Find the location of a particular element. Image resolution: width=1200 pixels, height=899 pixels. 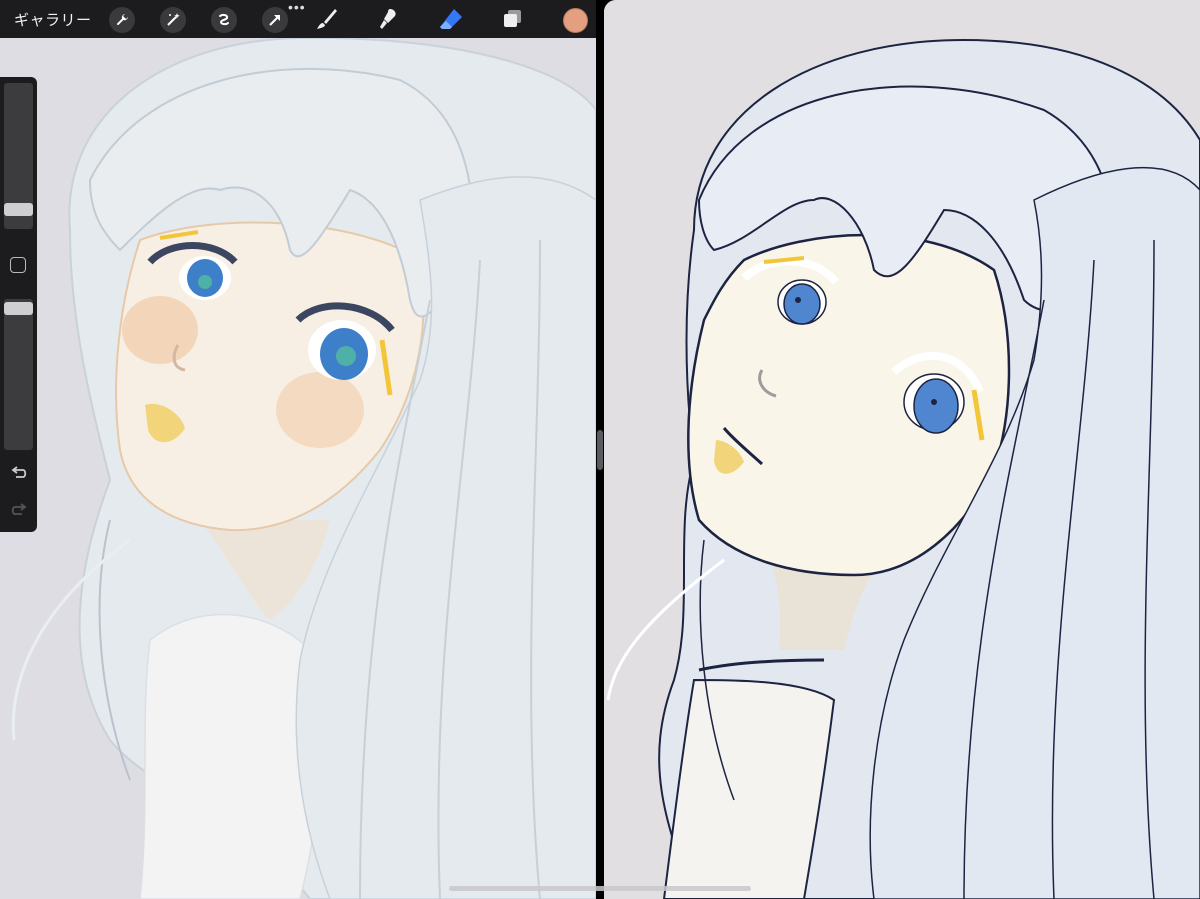

brush-opacity-thumb is located at coordinates (18, 308).